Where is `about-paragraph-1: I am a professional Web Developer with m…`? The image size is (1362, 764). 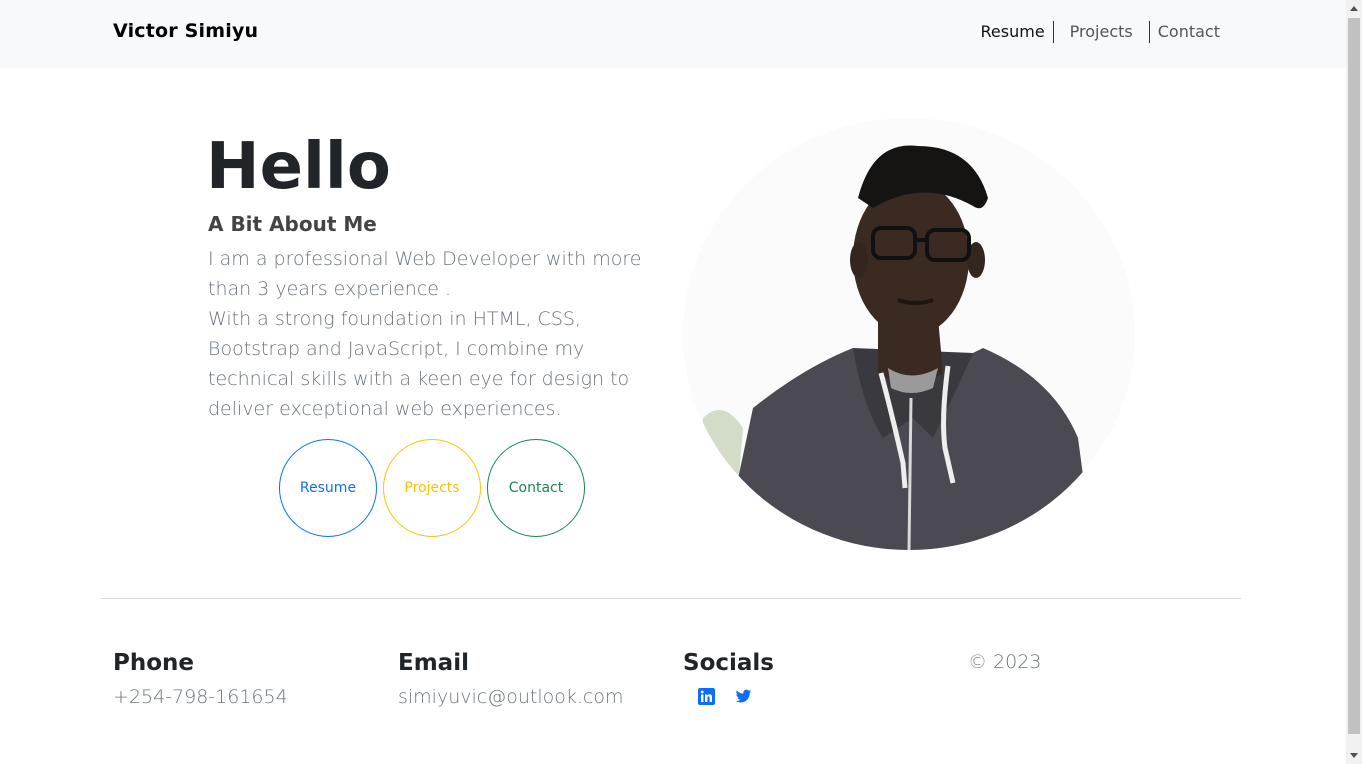 about-paragraph-1: I am a professional Web Developer with m… is located at coordinates (425, 274).